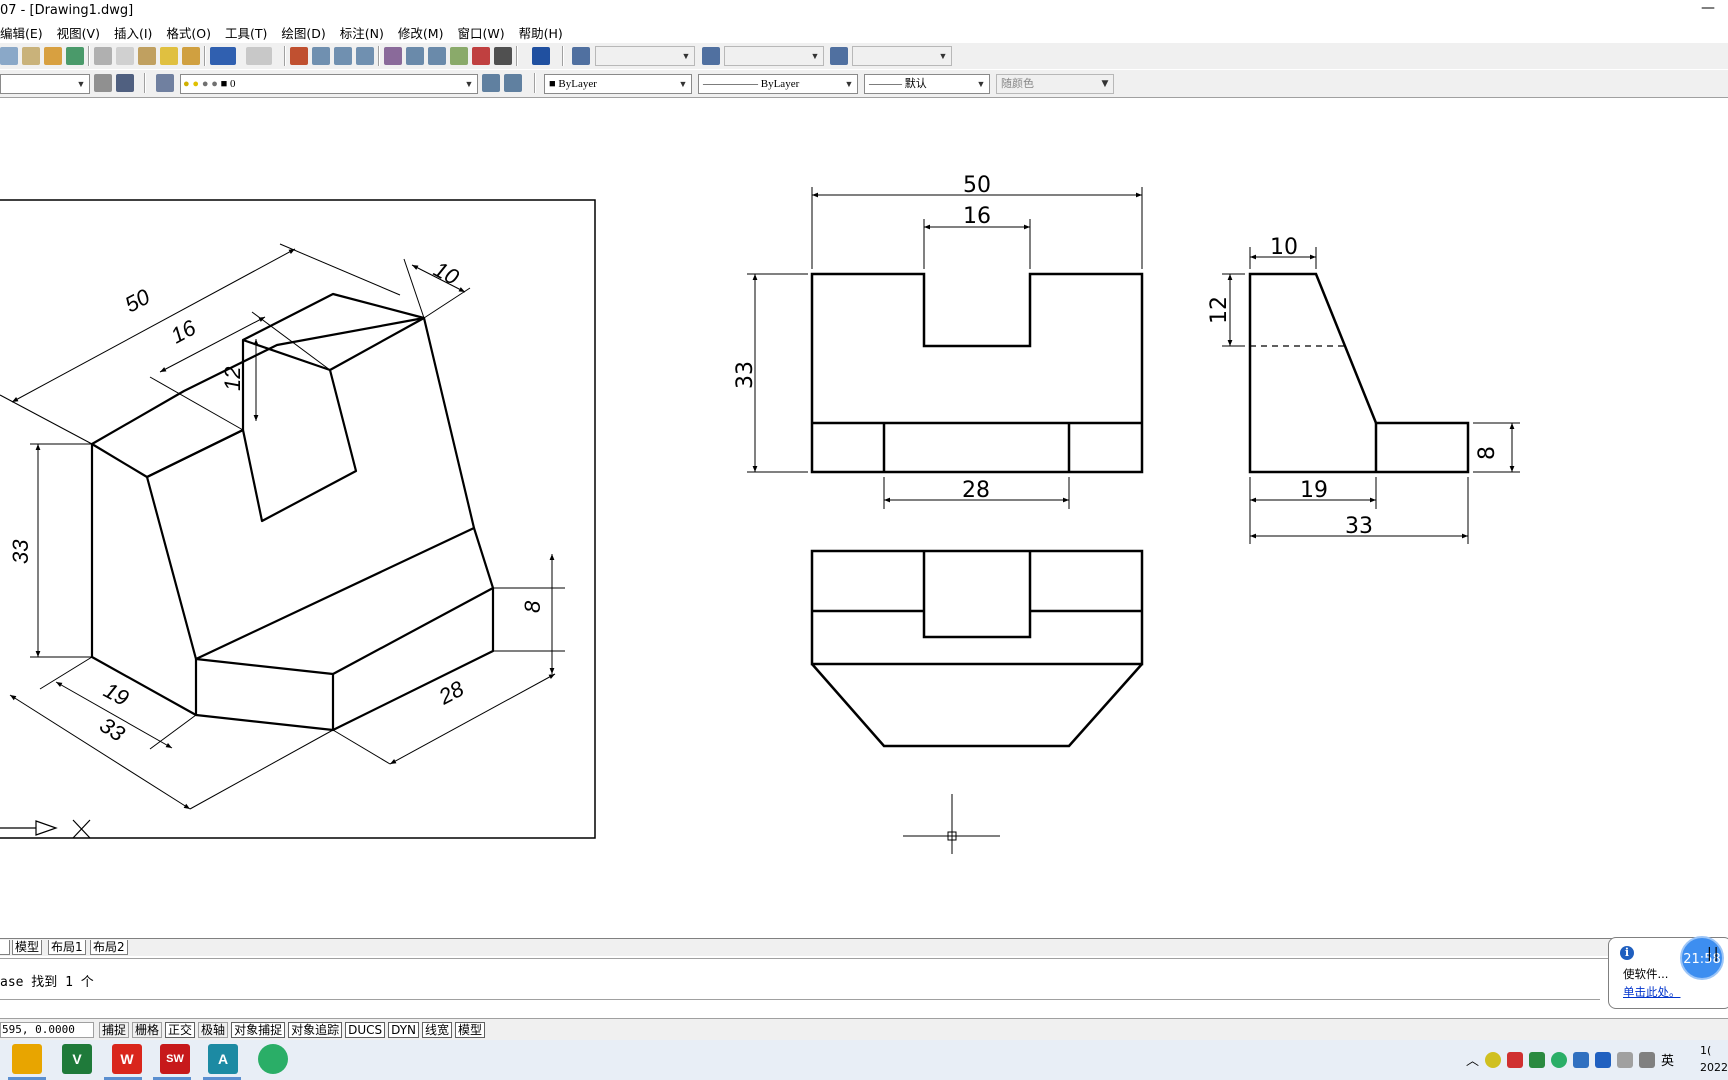 The image size is (1728, 1080). I want to click on menu-edit: 编辑(E), so click(21, 32).